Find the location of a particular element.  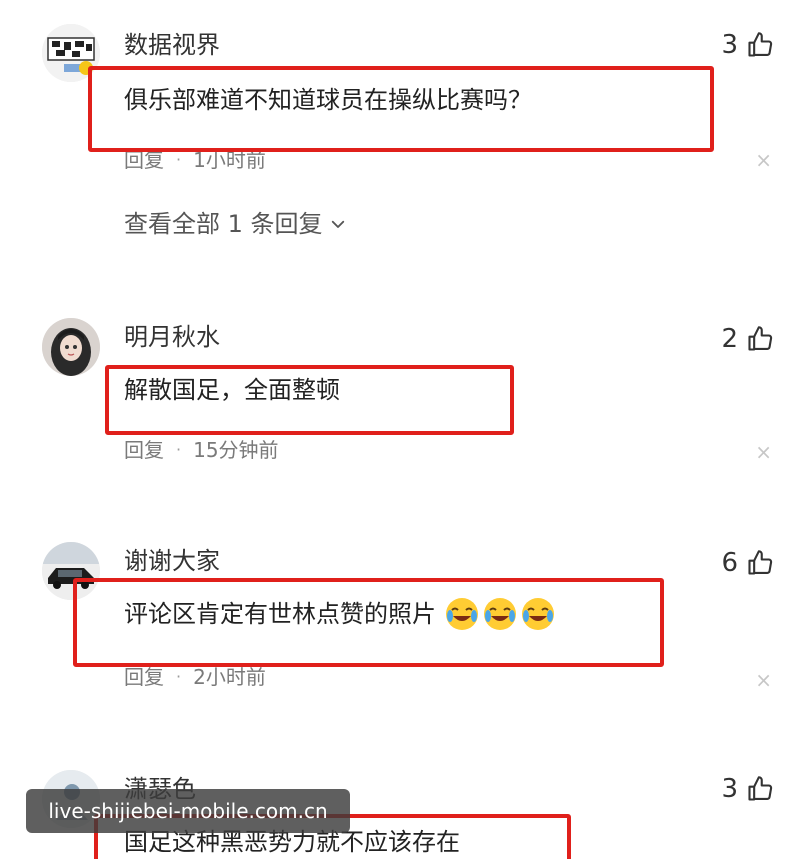

comment-meta: 回复 · 15分钟前 is located at coordinates (201, 450).